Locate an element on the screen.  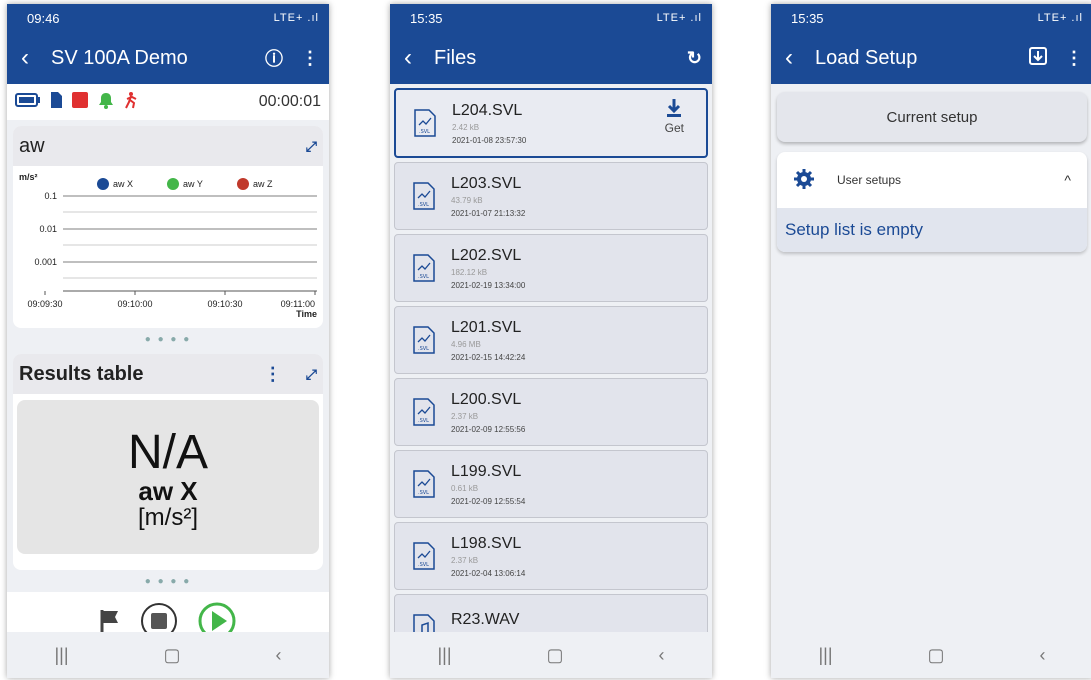
file-name: L201.SVL is located at coordinates (486, 327).